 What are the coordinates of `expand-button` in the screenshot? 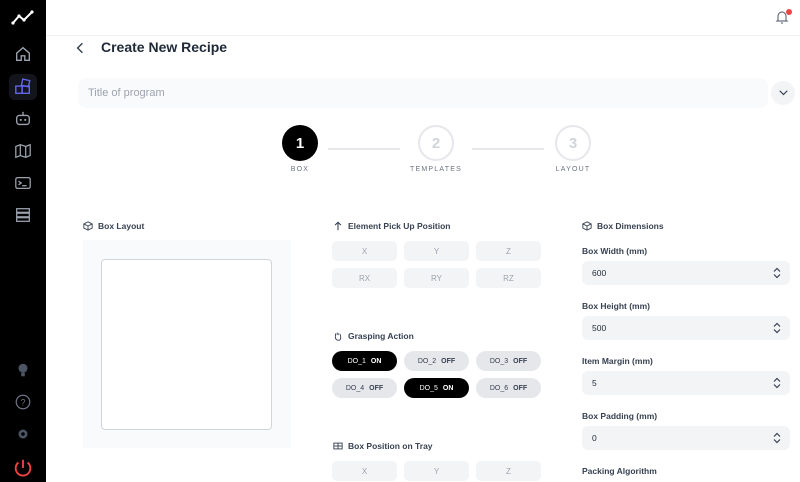 It's located at (783, 93).